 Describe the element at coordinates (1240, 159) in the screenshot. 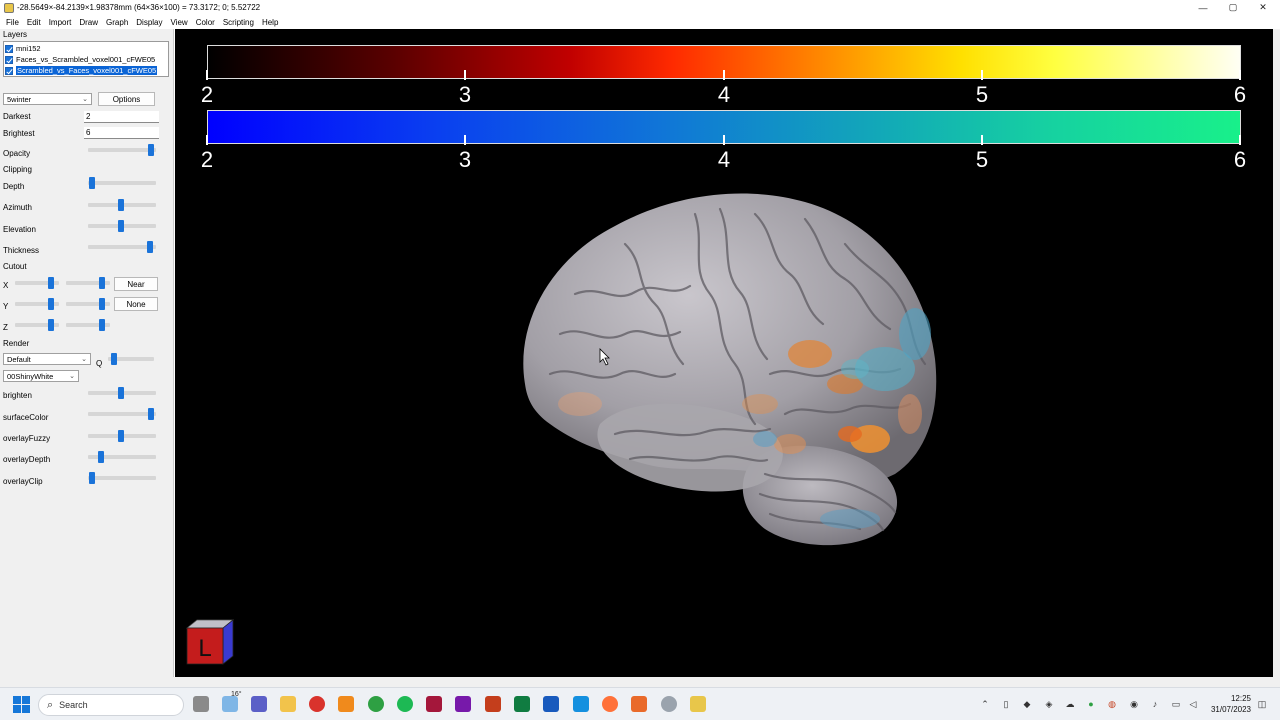

I see `cool-tick-label: 6` at that location.